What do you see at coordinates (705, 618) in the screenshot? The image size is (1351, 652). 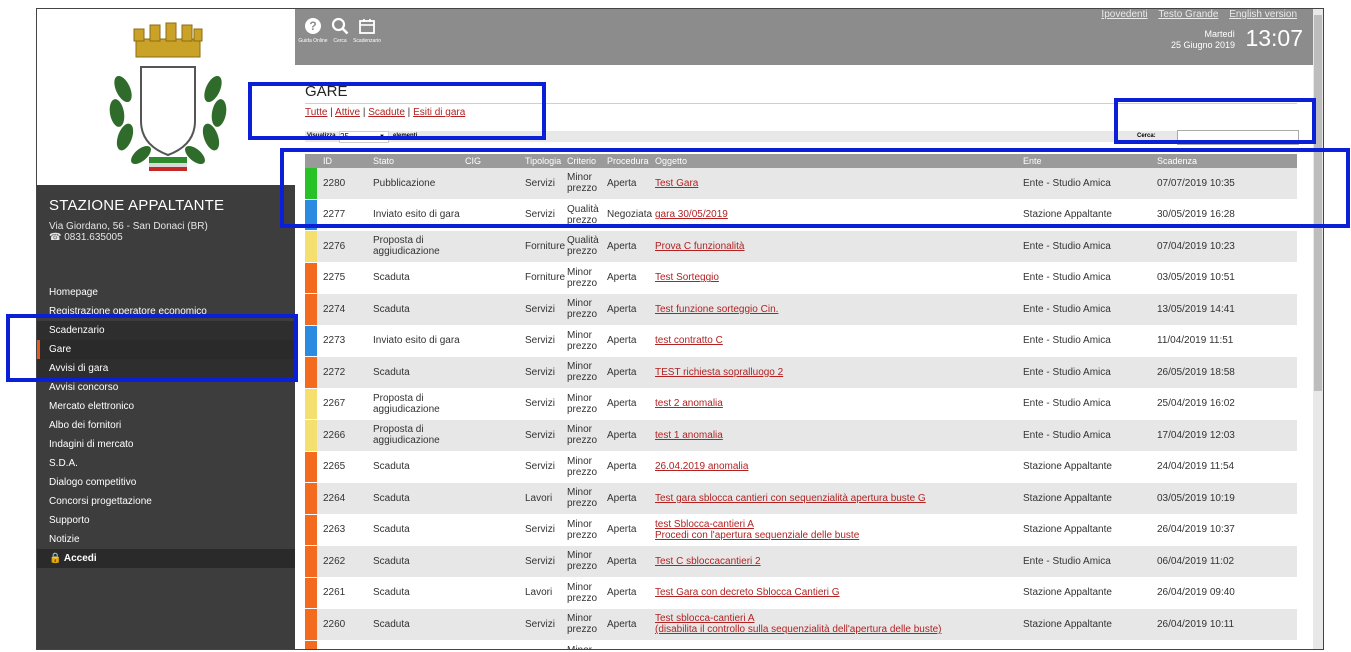 I see `gara-link: Test sblocca-cantieri A` at bounding box center [705, 618].